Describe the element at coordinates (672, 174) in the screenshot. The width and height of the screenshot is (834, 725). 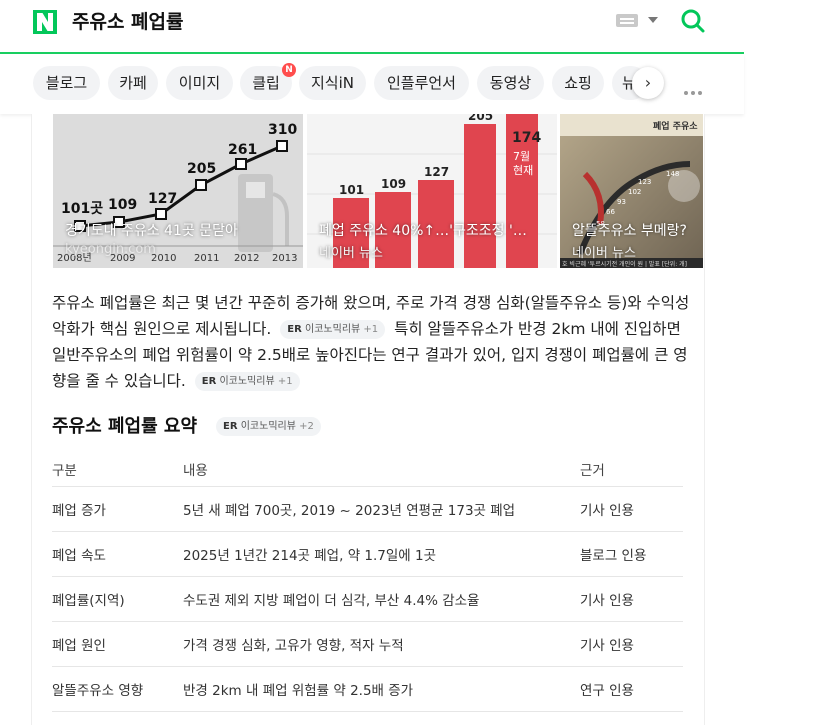
I see `image-number: 148` at that location.